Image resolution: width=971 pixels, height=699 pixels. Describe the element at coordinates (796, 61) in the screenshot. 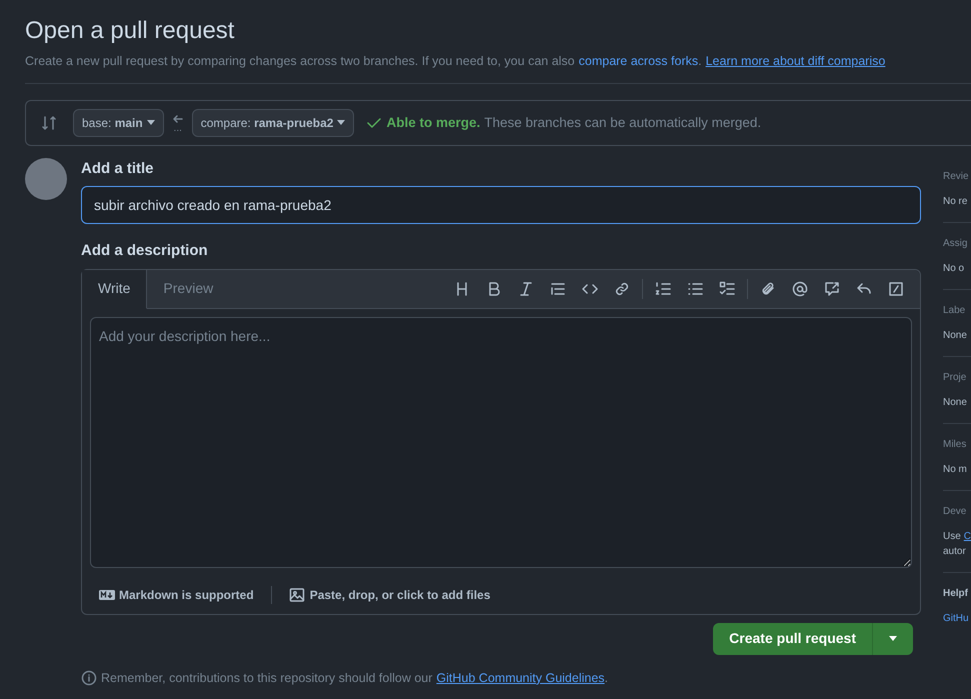

I see `learn-more-link: Learn more about diff compariso` at that location.